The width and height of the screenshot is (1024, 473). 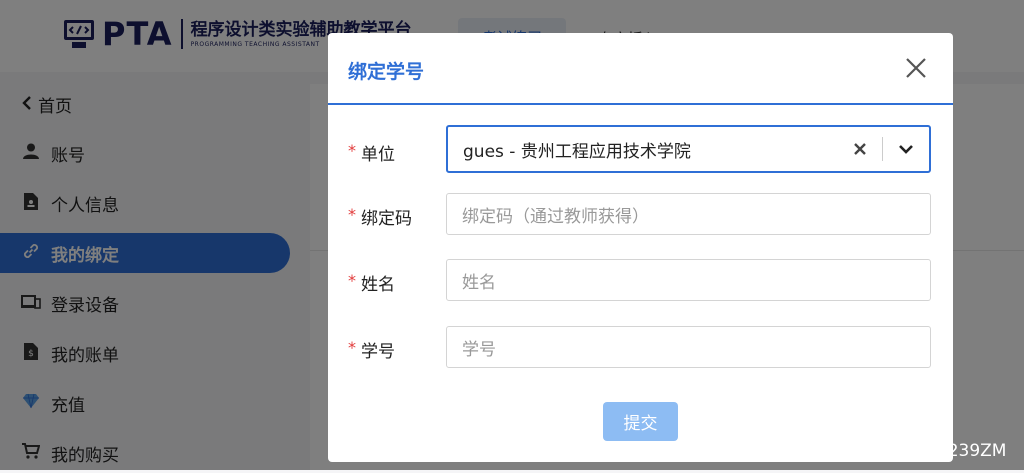 What do you see at coordinates (916, 68) in the screenshot?
I see `close-icon` at bounding box center [916, 68].